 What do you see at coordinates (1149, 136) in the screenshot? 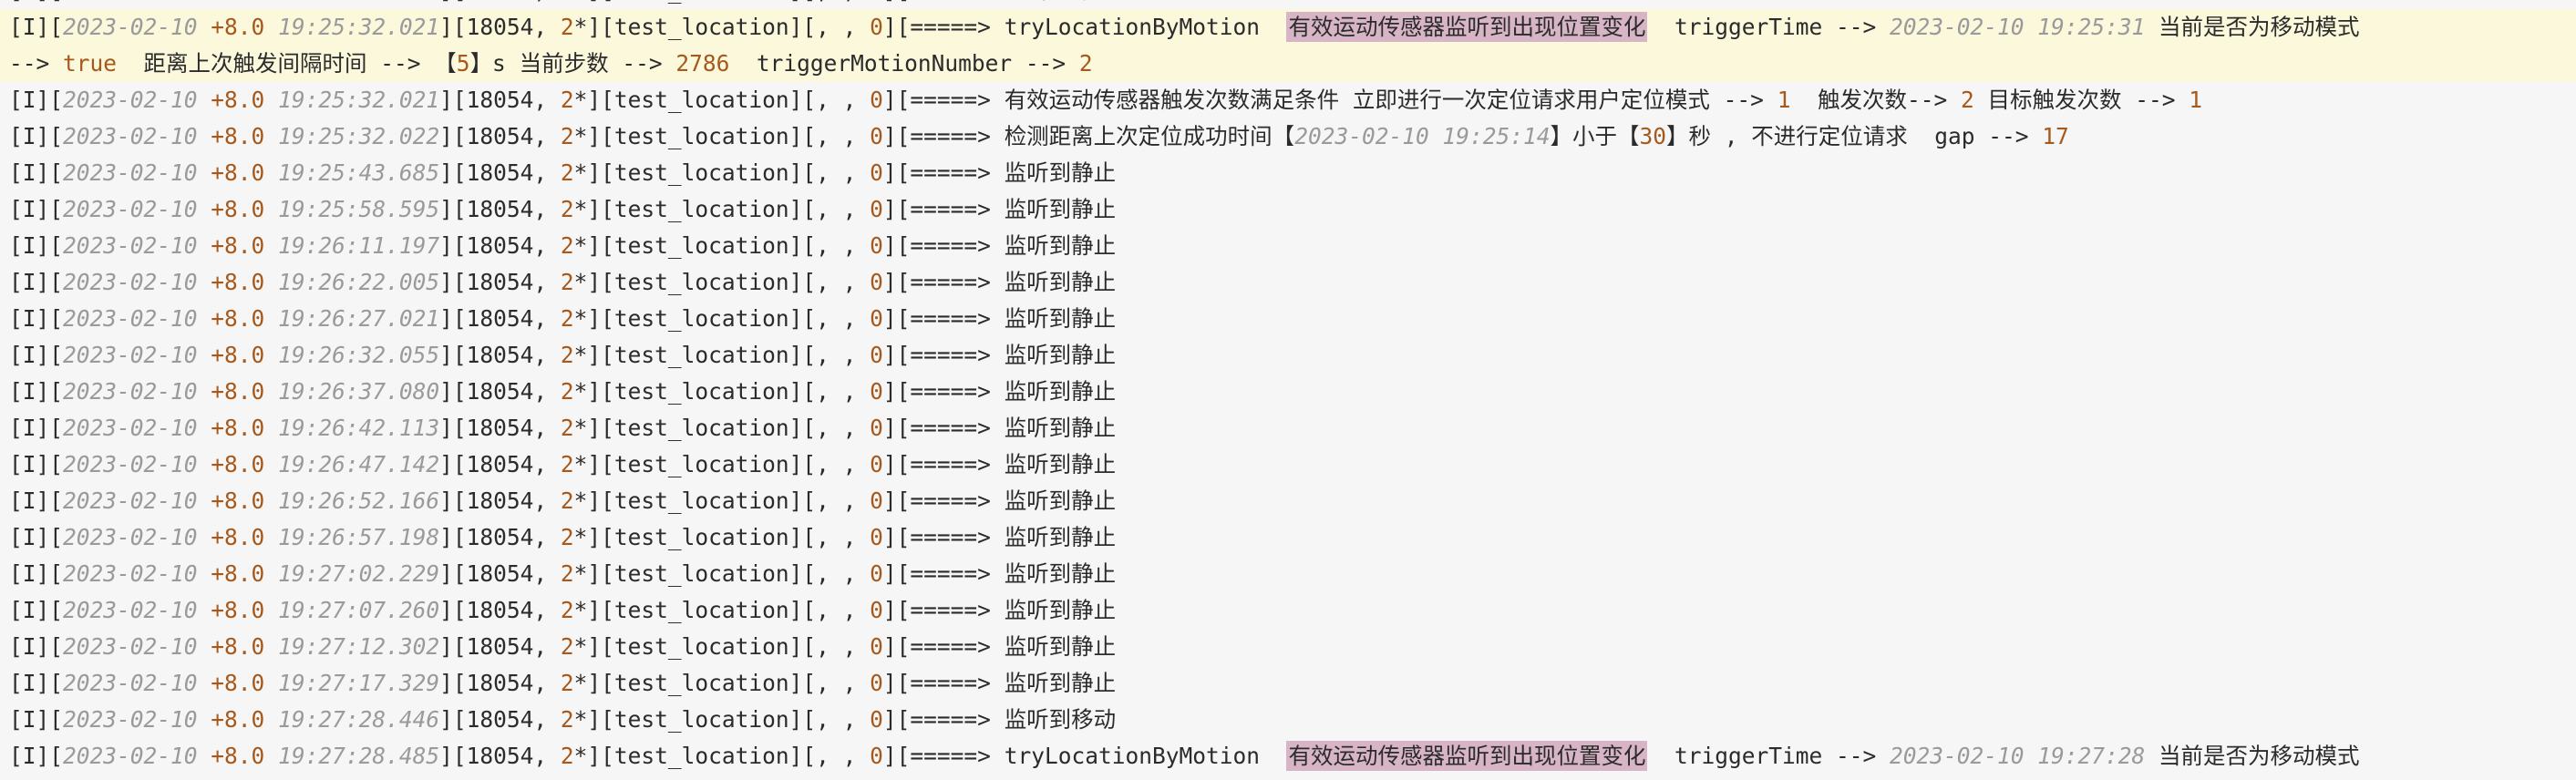
I see `log-message: 检测距离上次定位成功时间【` at bounding box center [1149, 136].